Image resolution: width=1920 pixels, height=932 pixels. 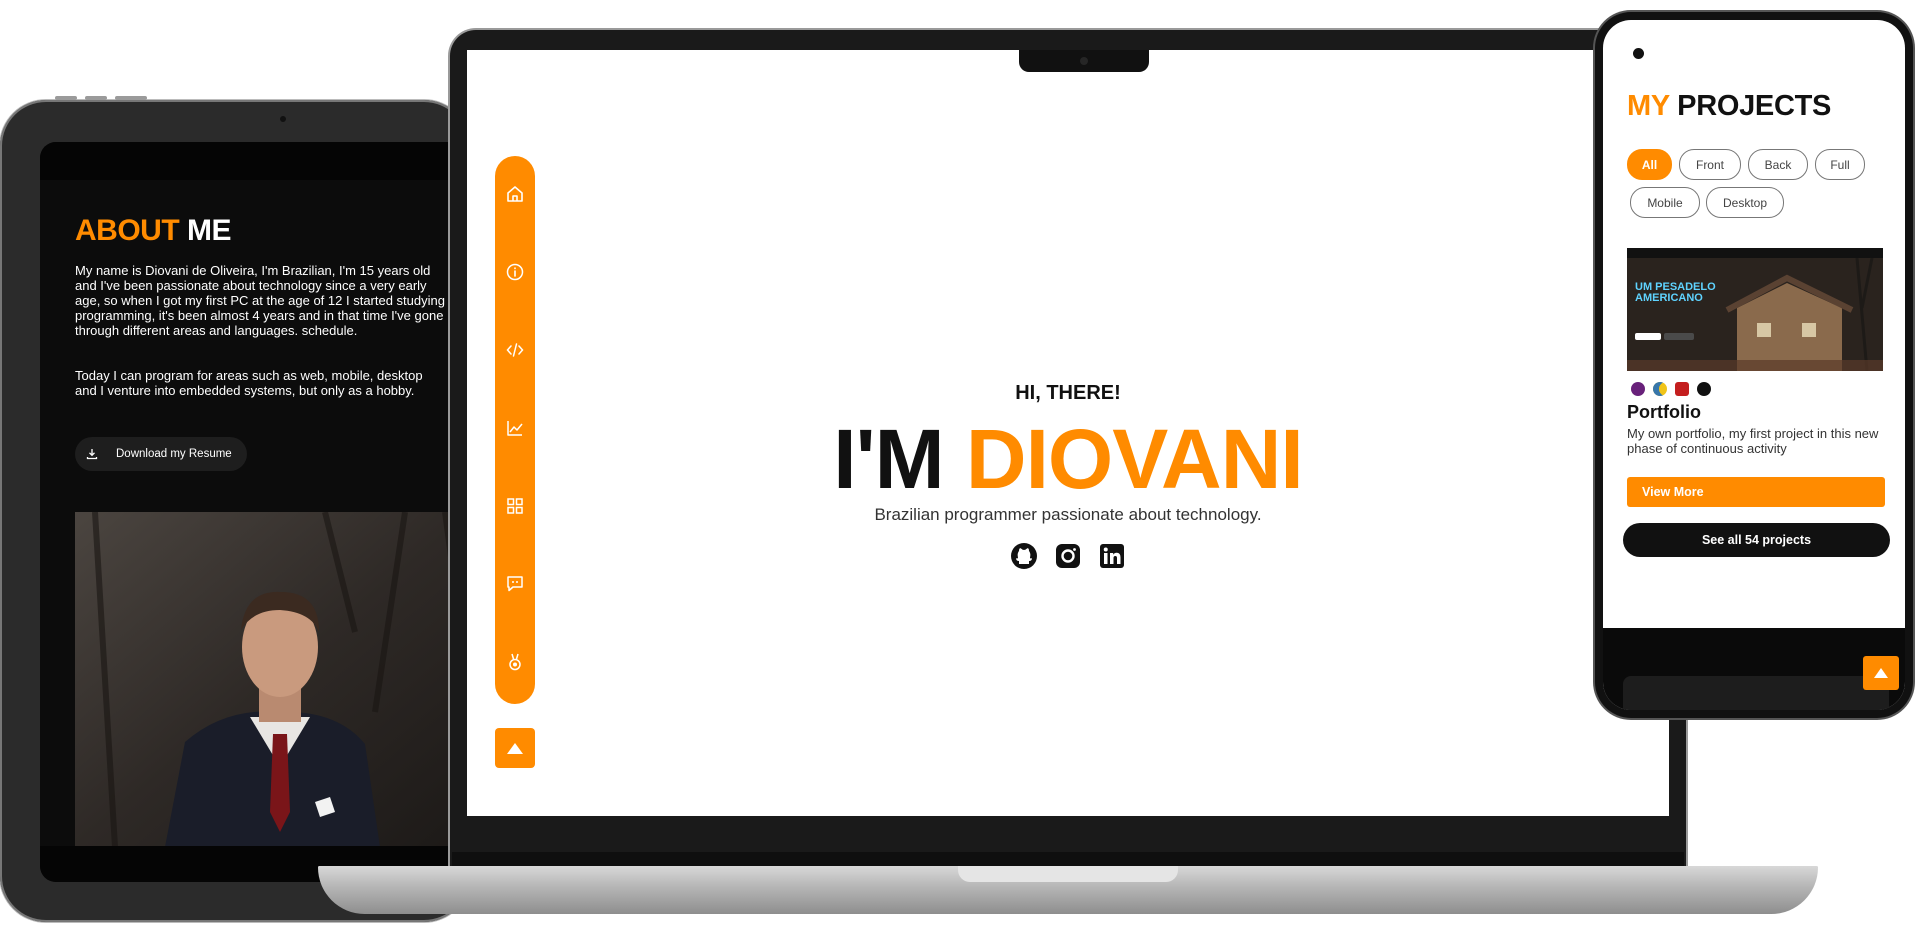 I want to click on project-name: Portfolio, so click(x=1664, y=412).